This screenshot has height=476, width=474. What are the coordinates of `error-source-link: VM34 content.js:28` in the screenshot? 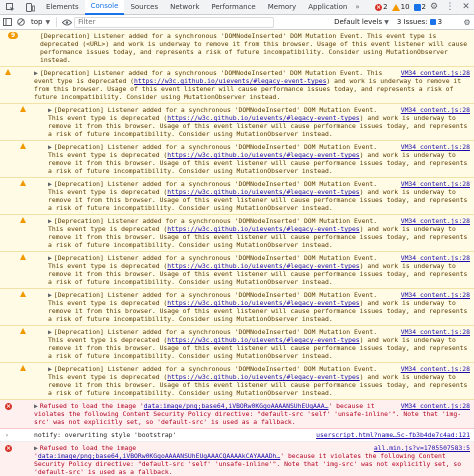 It's located at (435, 406).